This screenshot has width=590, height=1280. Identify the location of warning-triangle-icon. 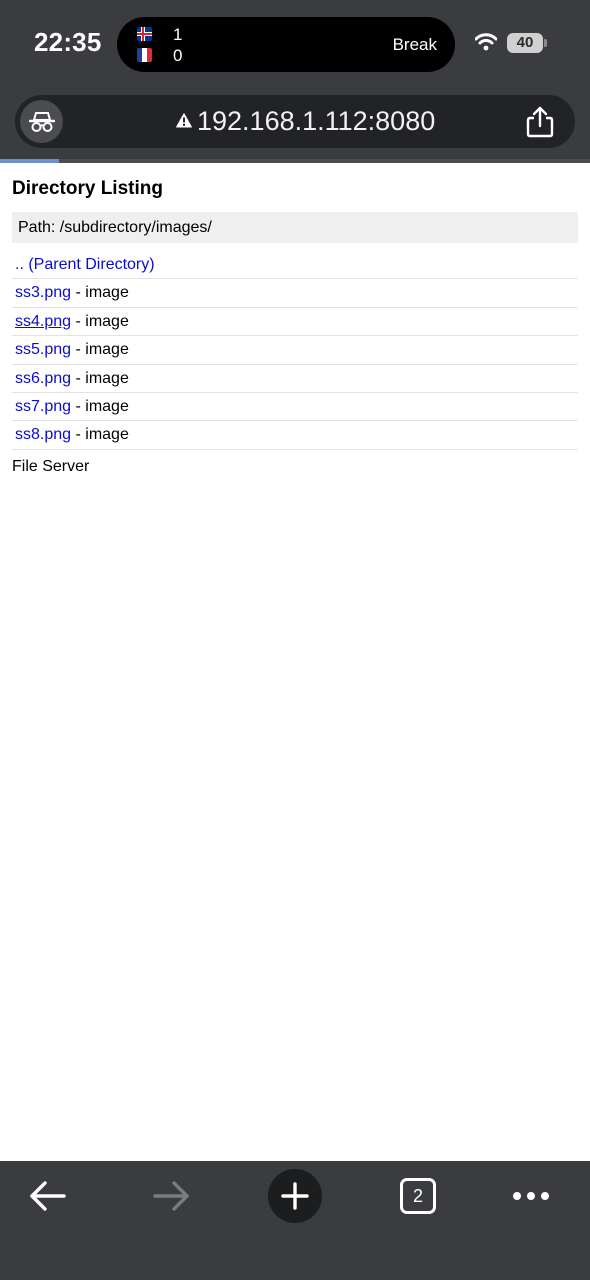
(184, 120).